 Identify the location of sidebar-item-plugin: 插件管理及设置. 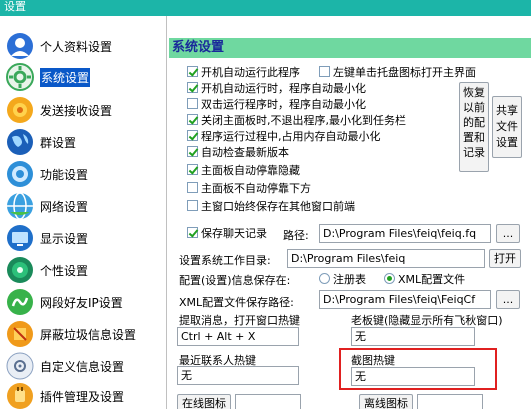
(83, 394).